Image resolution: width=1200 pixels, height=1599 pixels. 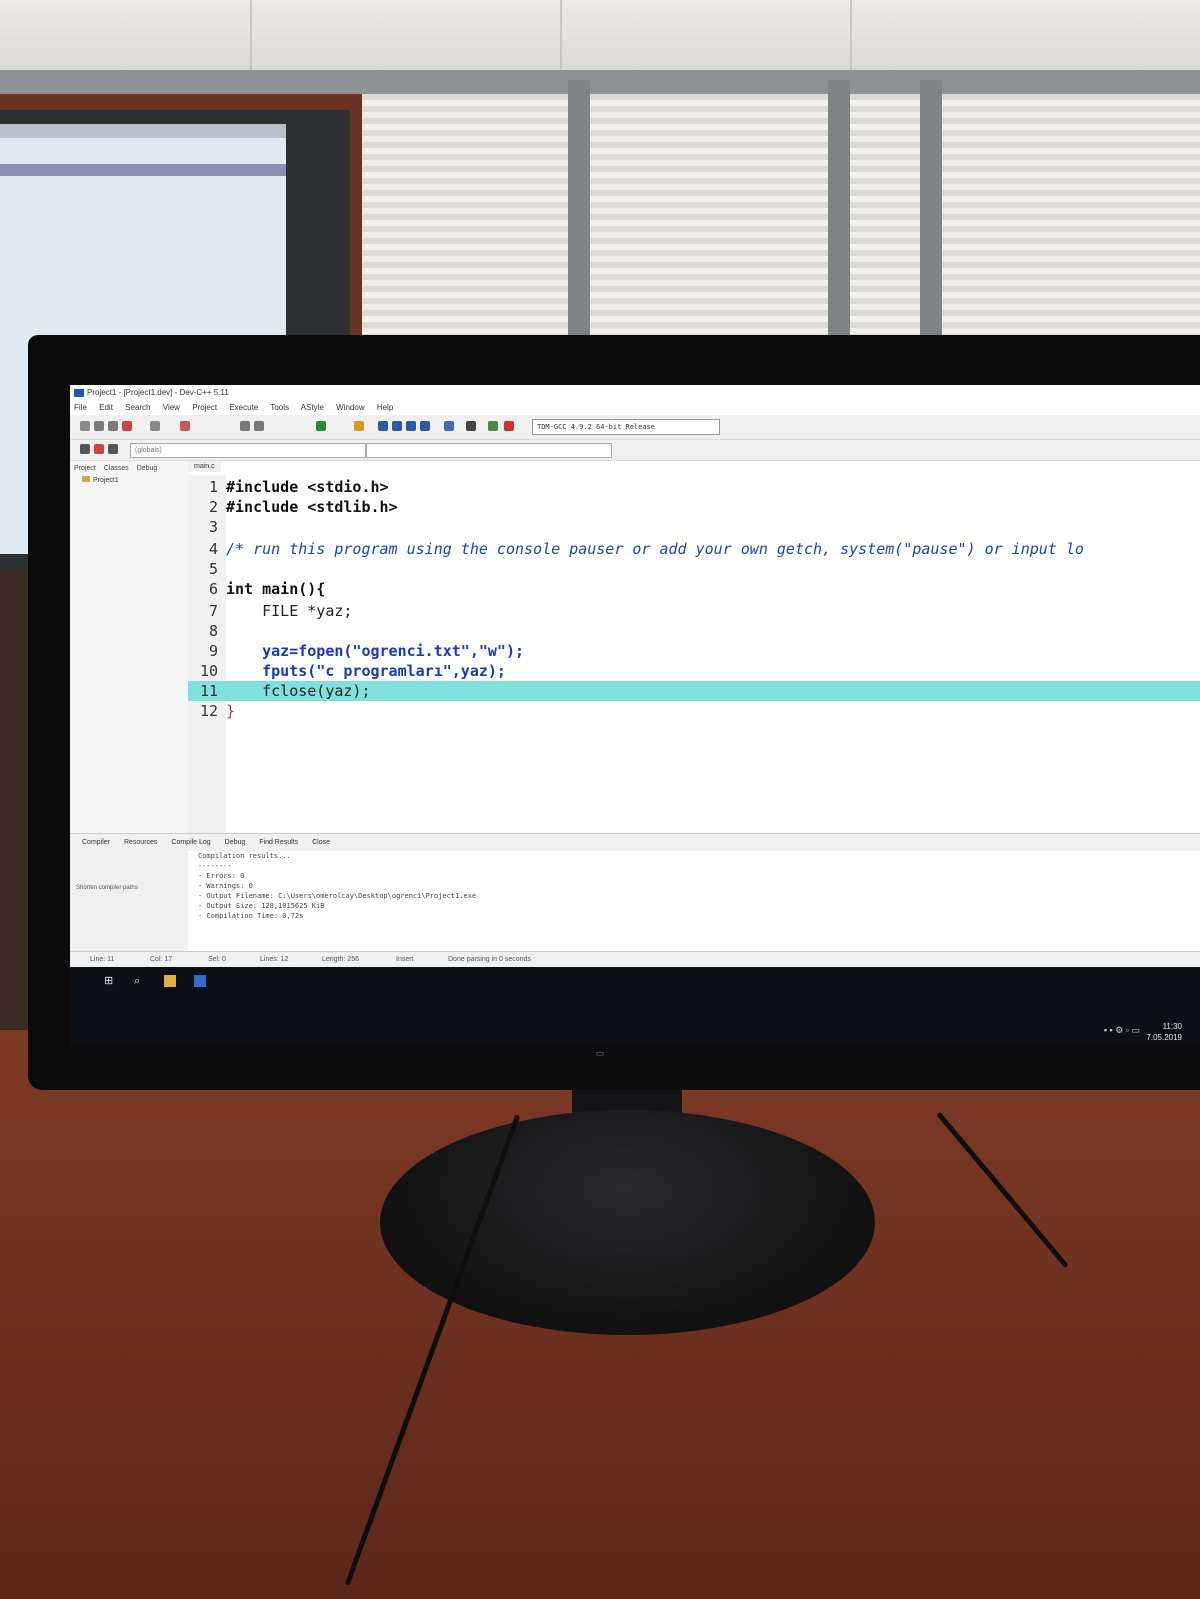 What do you see at coordinates (213, 569) in the screenshot?
I see `line-number: 5` at bounding box center [213, 569].